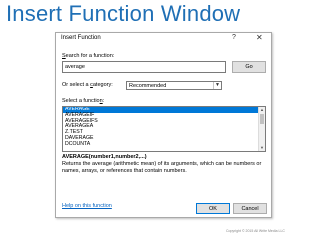  Describe the element at coordinates (262, 119) in the screenshot. I see `scroll-thumb` at that location.